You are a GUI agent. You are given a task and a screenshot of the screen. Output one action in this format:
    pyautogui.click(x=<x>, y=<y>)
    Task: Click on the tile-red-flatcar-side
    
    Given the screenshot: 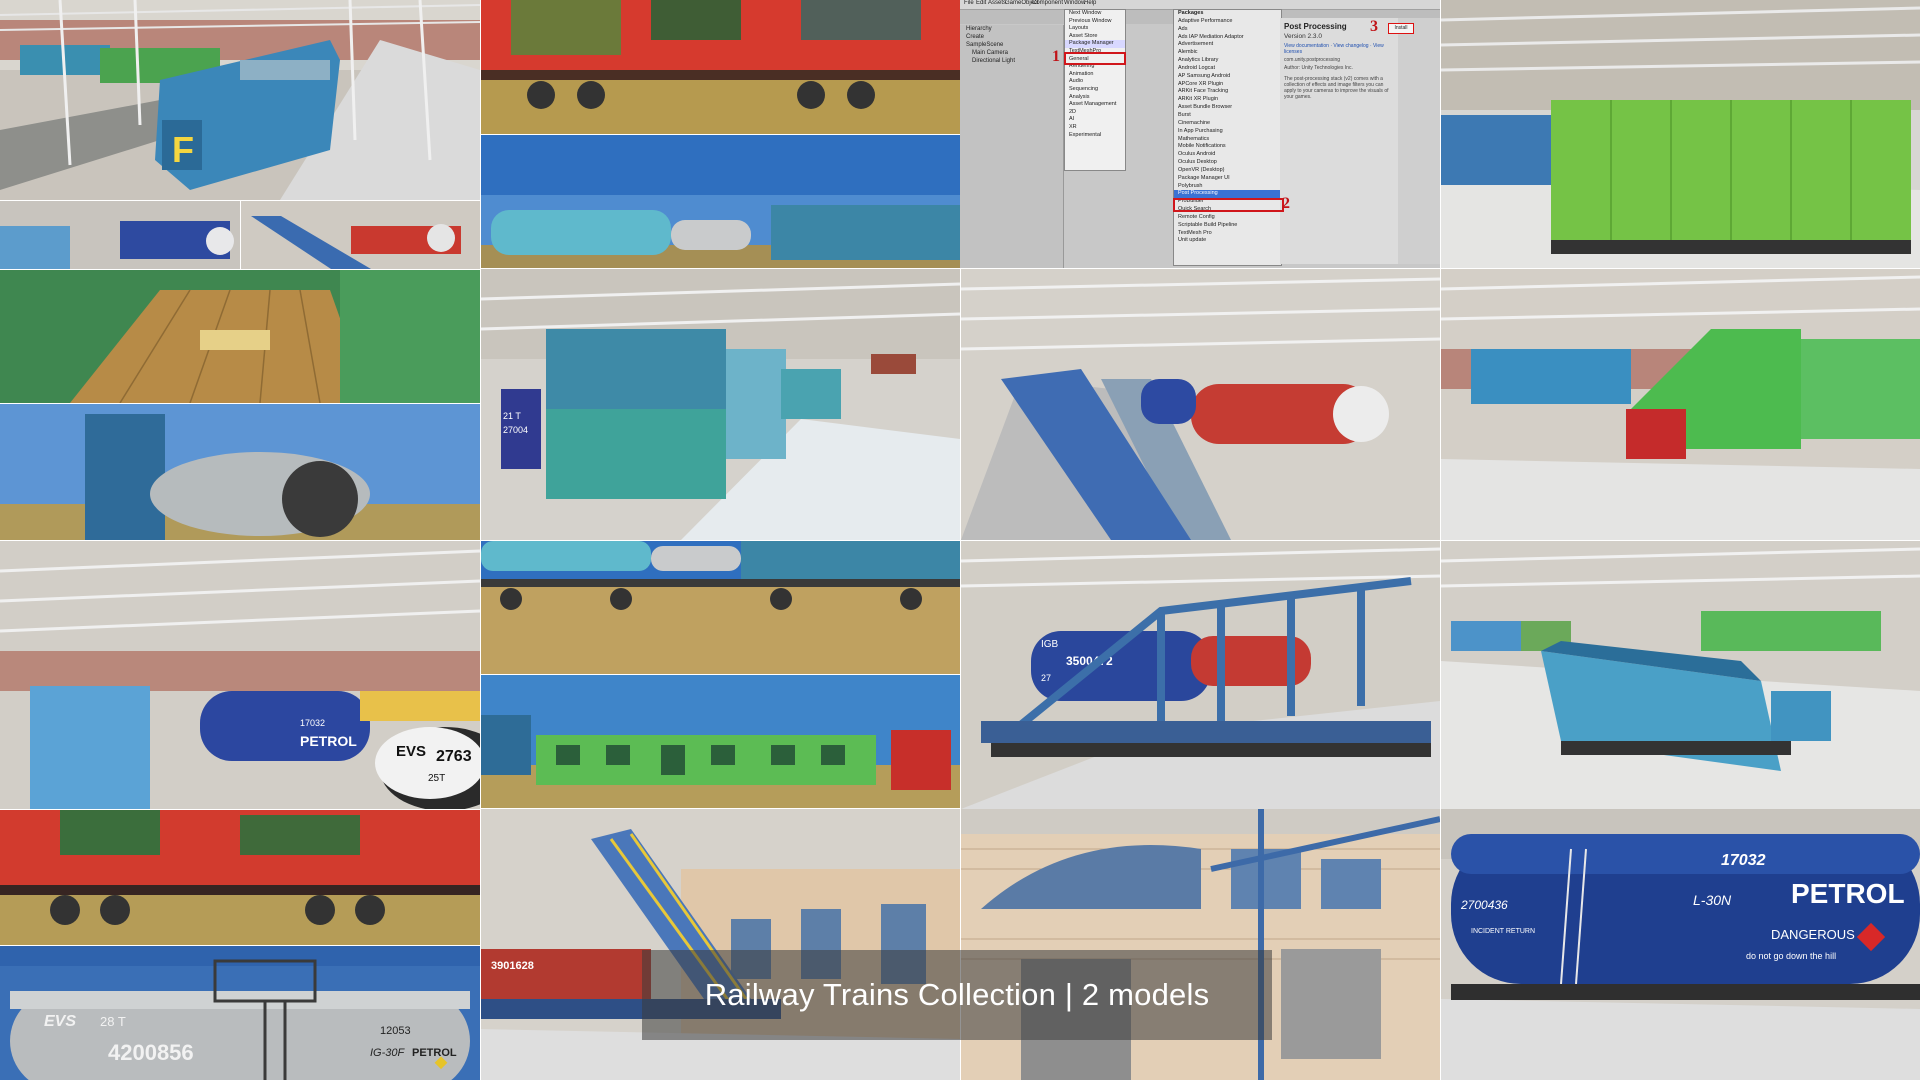 What is the action you would take?
    pyautogui.click(x=240, y=877)
    